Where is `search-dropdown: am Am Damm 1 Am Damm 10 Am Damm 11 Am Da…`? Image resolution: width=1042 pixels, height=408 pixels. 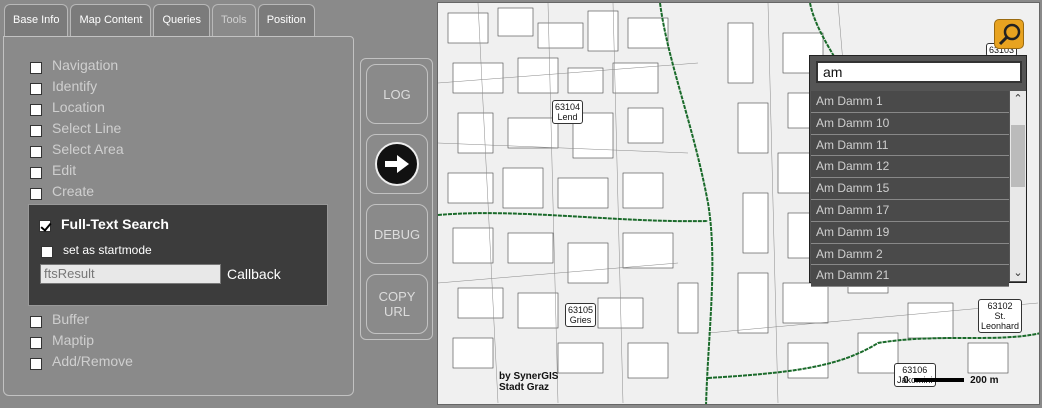
search-dropdown: am Am Damm 1 Am Damm 10 Am Damm 11 Am Da… is located at coordinates (918, 171).